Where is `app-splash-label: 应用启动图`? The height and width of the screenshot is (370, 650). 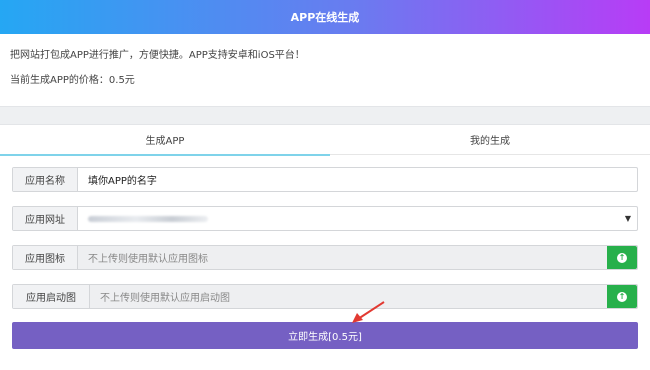 app-splash-label: 应用启动图 is located at coordinates (51, 296).